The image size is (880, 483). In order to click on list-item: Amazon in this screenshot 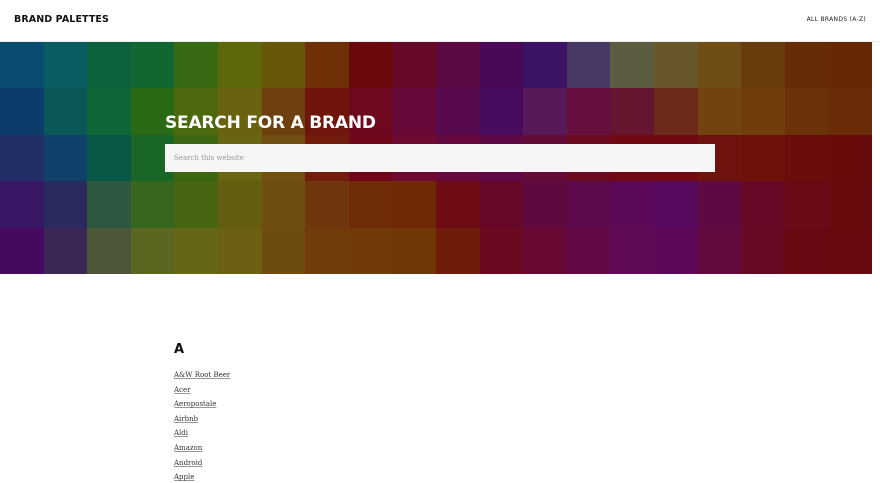, I will do `click(202, 446)`.